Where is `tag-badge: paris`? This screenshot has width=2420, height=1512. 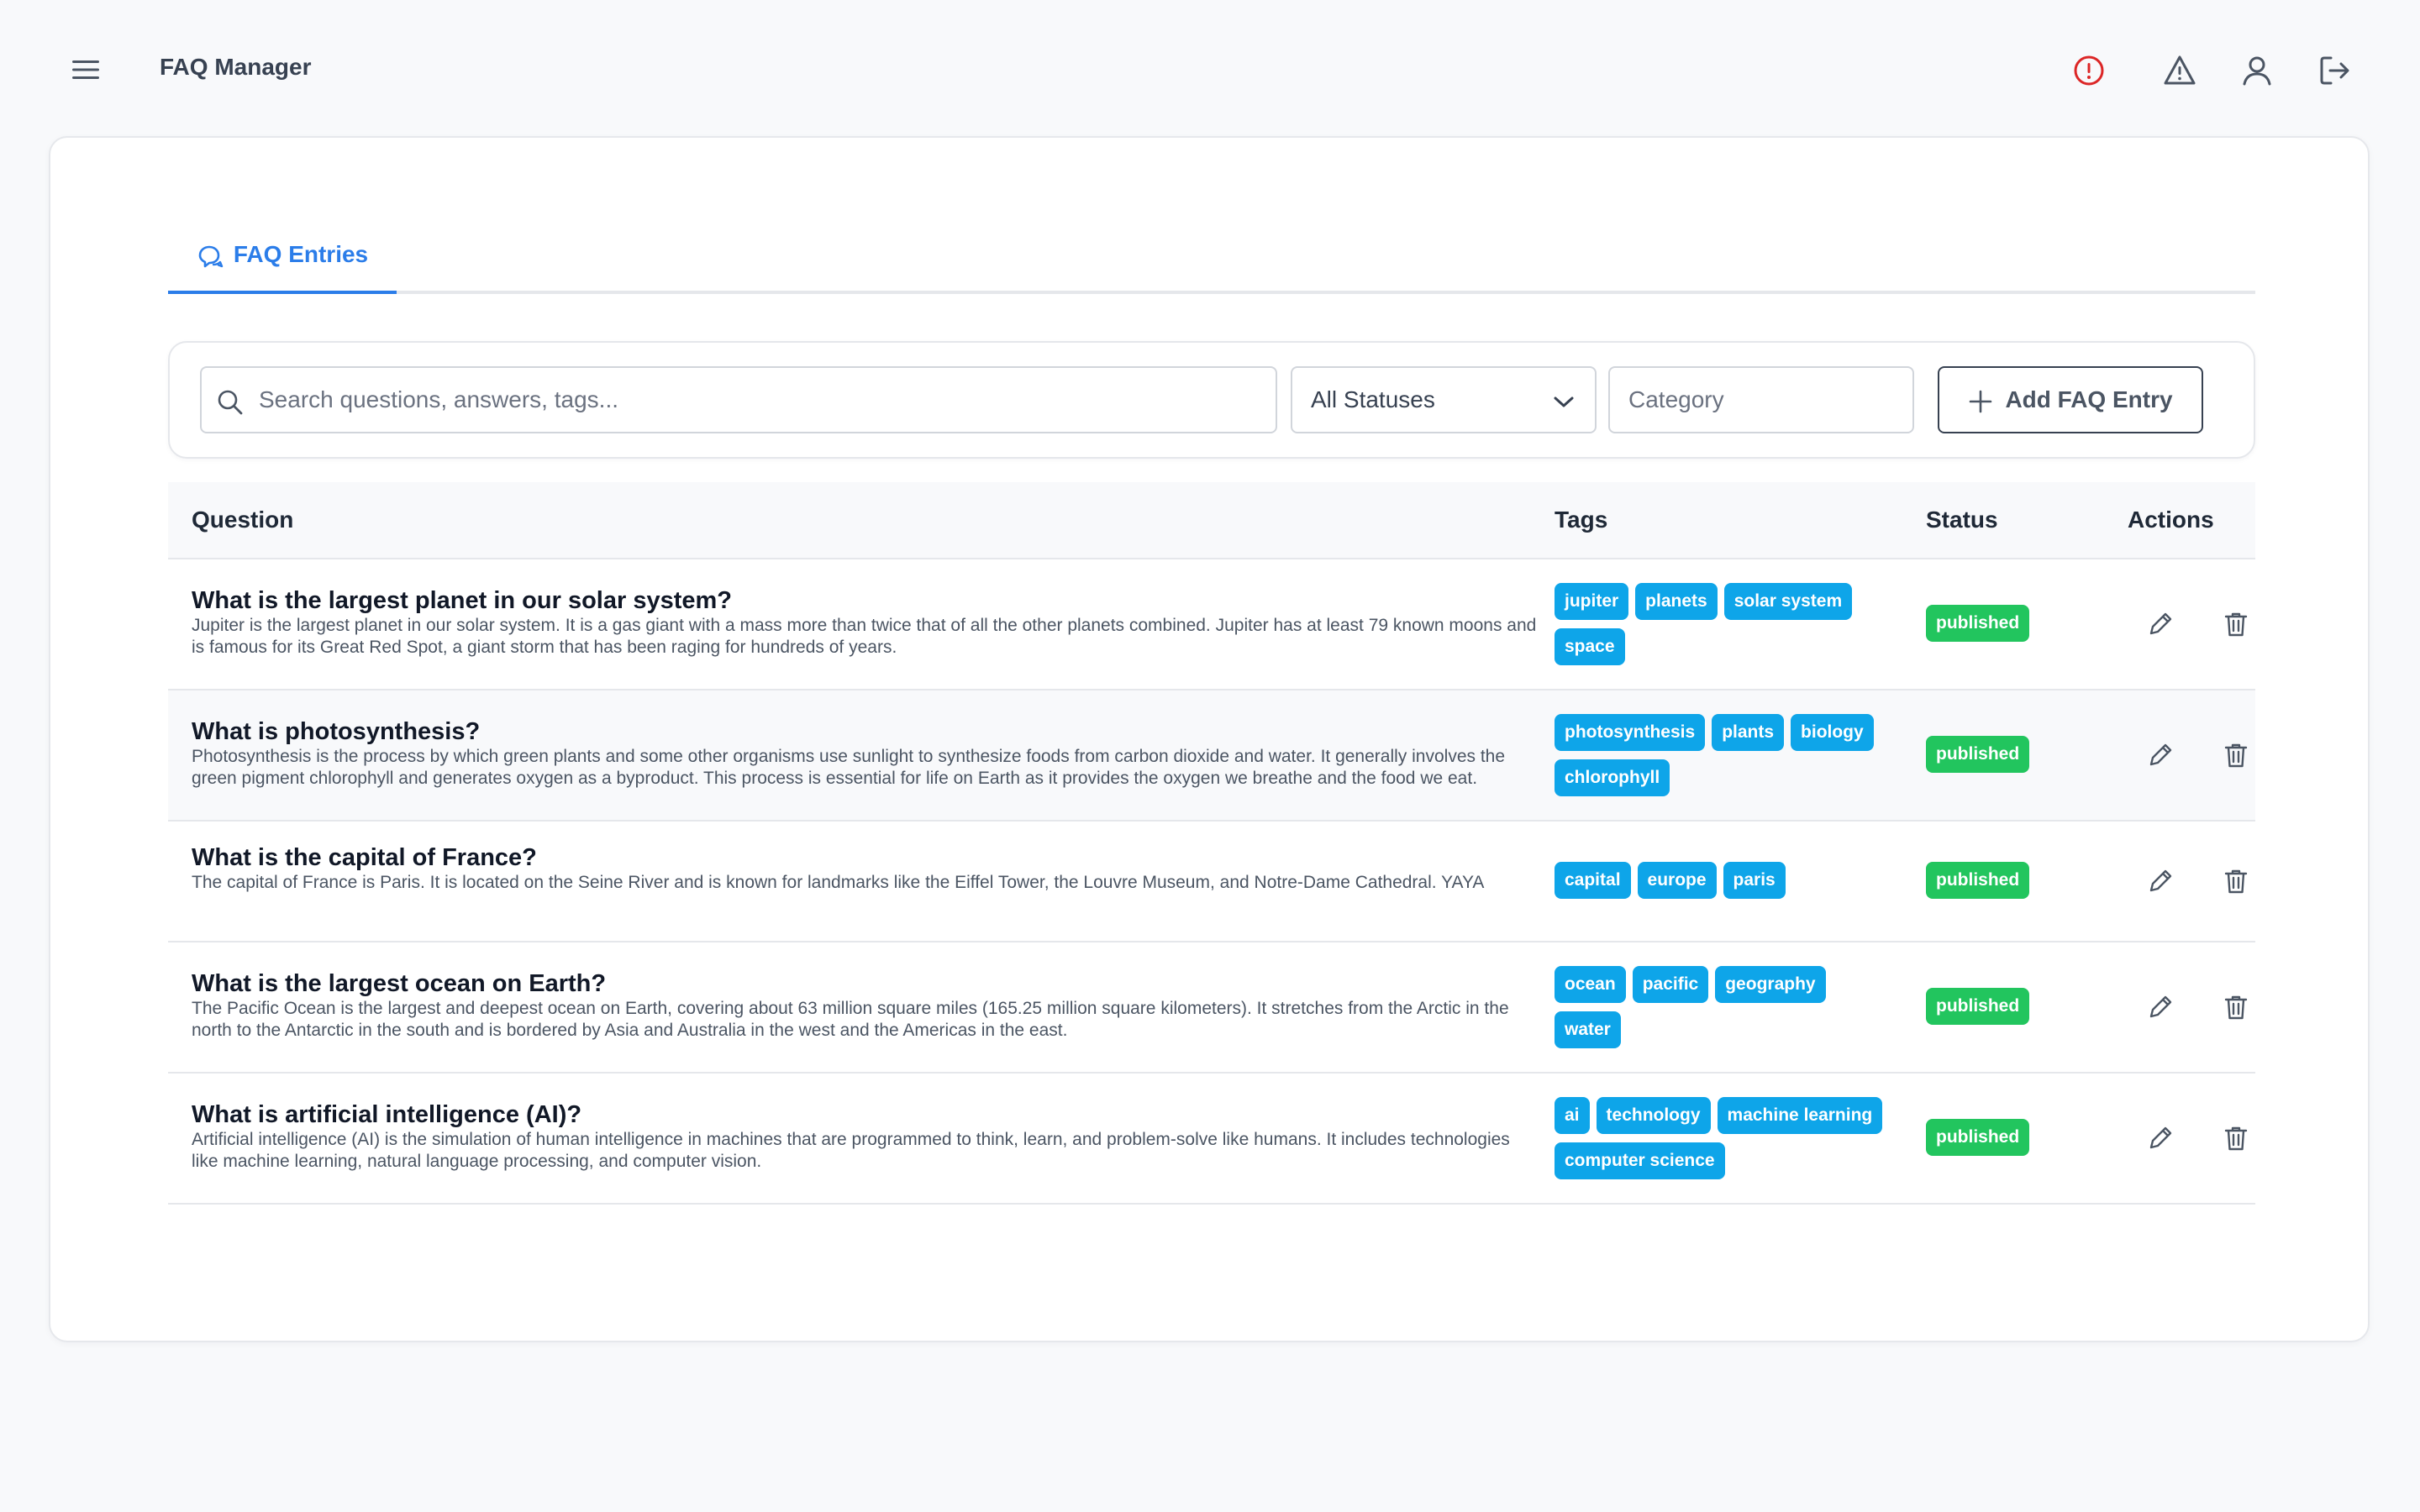
tag-badge: paris is located at coordinates (1754, 880).